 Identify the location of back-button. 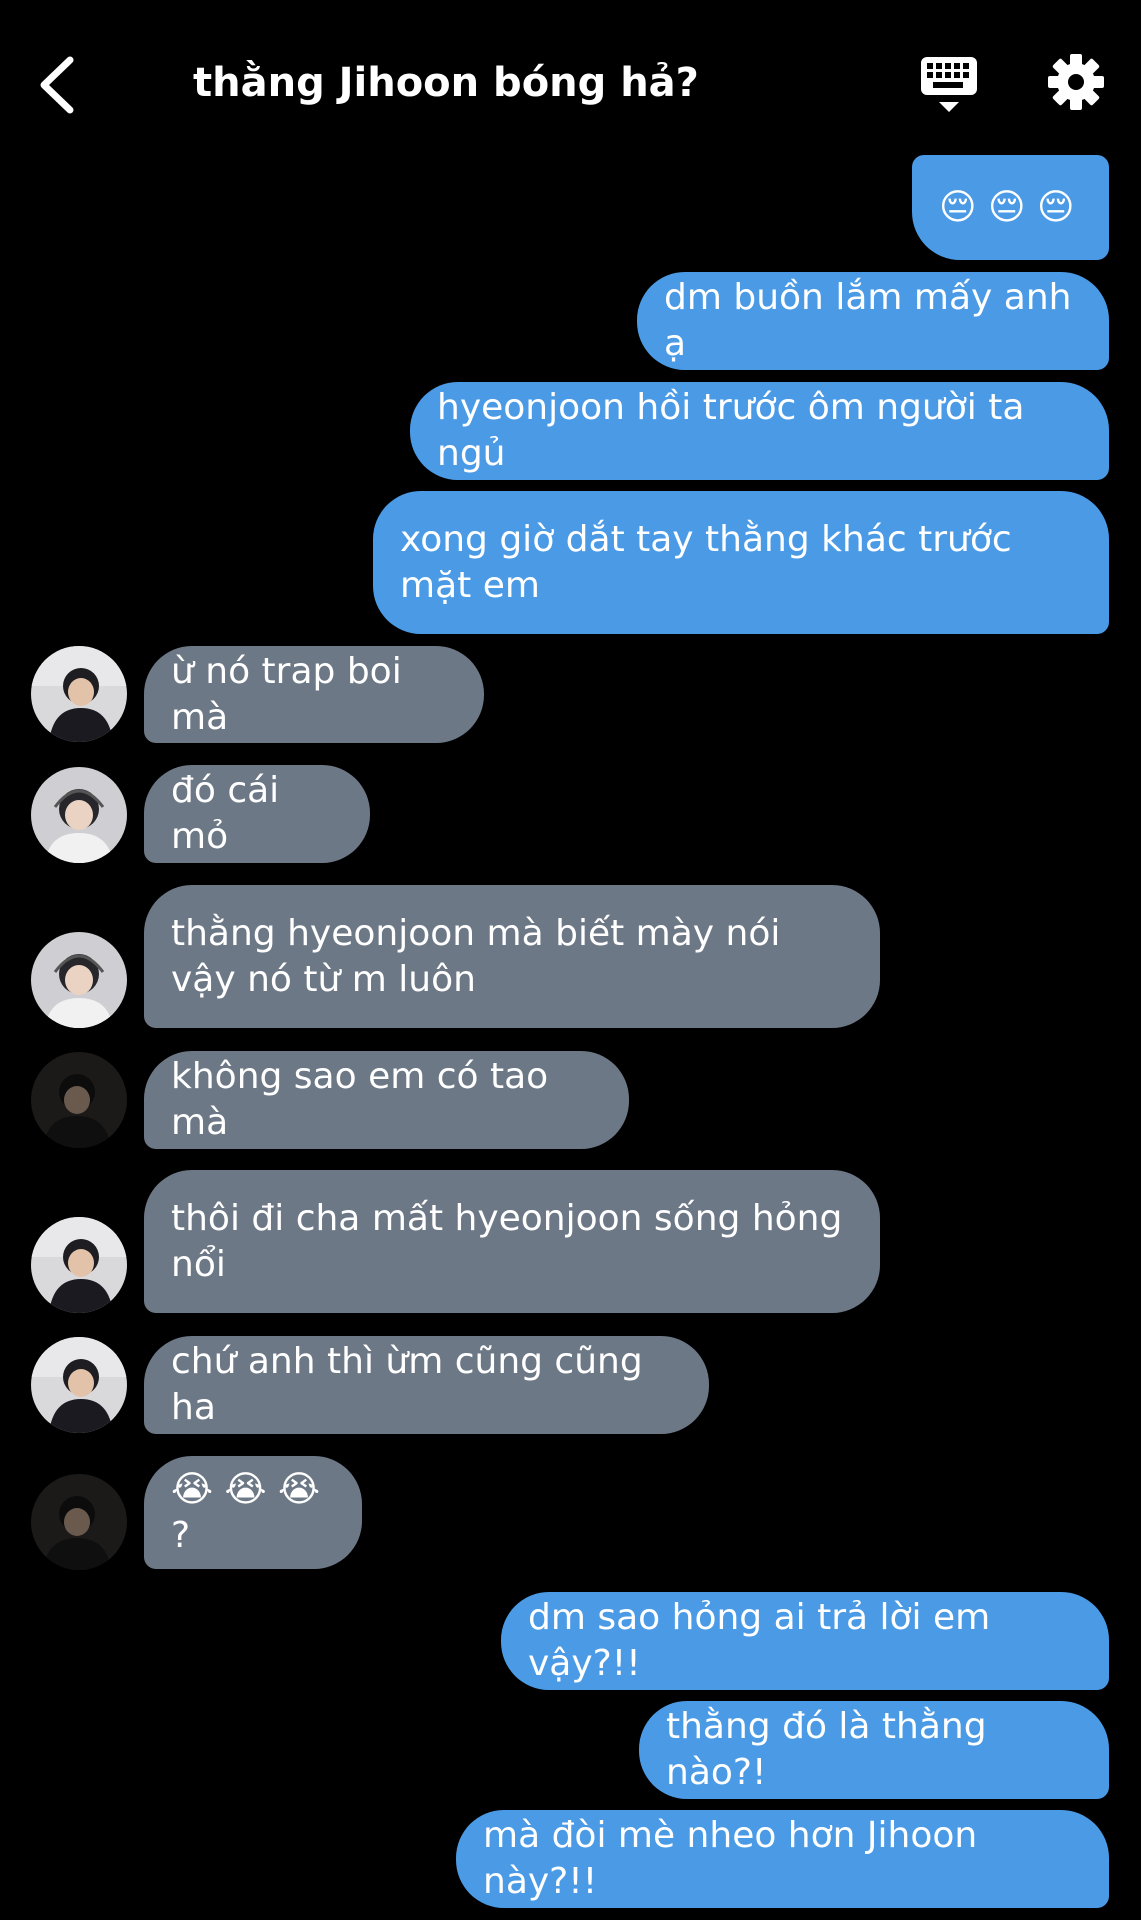
(60, 85).